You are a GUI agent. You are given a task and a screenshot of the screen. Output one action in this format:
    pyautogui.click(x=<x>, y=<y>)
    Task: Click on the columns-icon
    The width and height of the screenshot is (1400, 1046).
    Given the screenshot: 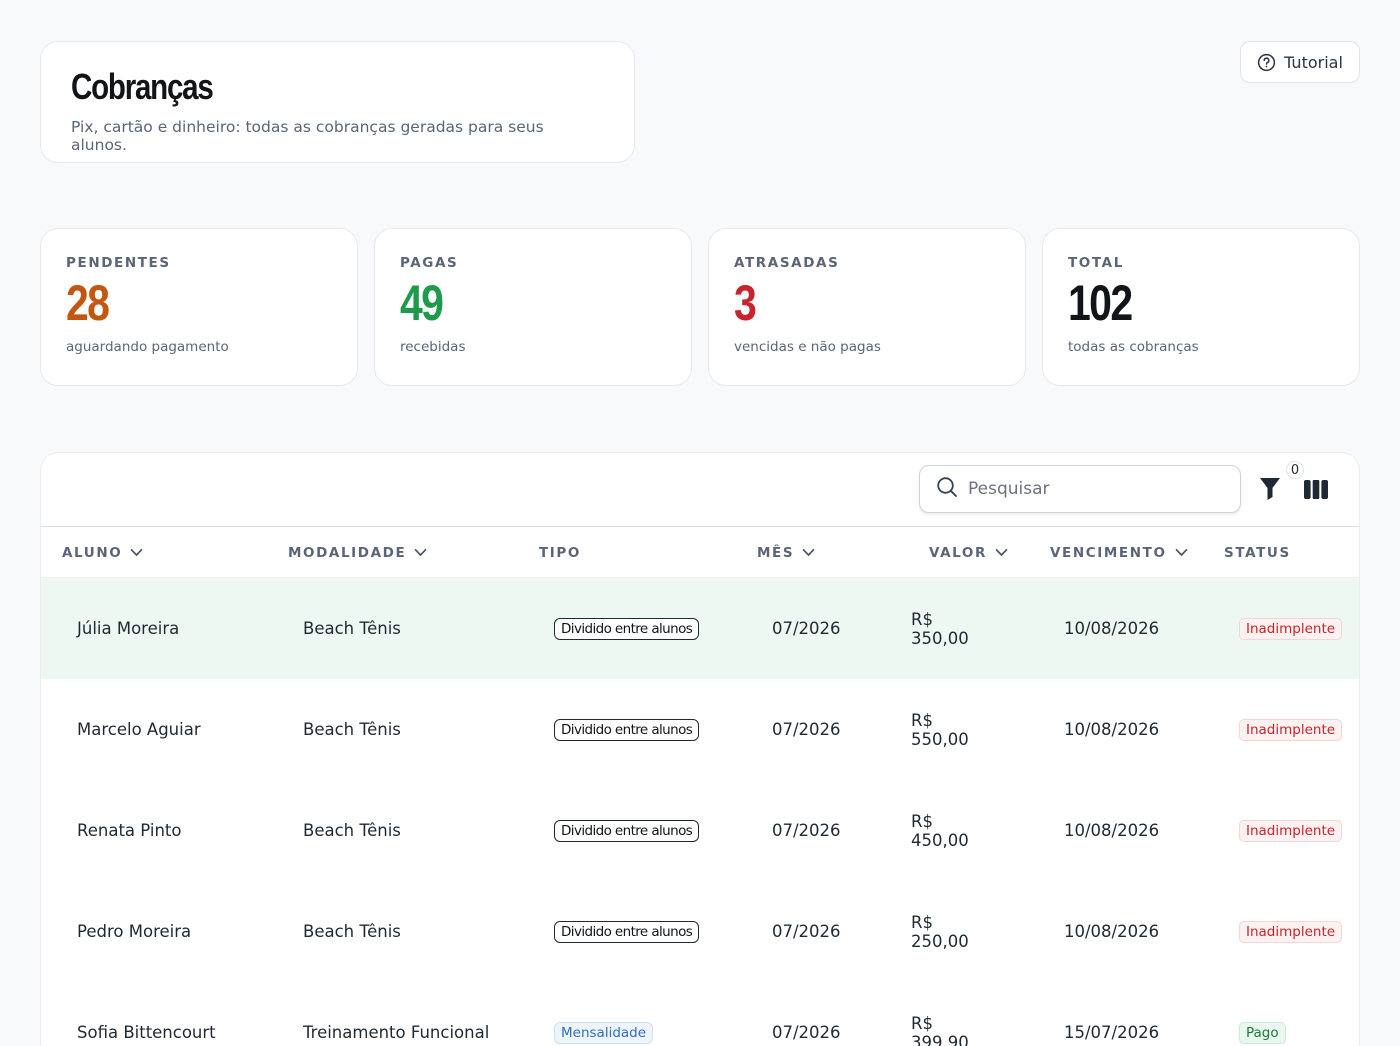 What is the action you would take?
    pyautogui.click(x=1316, y=491)
    